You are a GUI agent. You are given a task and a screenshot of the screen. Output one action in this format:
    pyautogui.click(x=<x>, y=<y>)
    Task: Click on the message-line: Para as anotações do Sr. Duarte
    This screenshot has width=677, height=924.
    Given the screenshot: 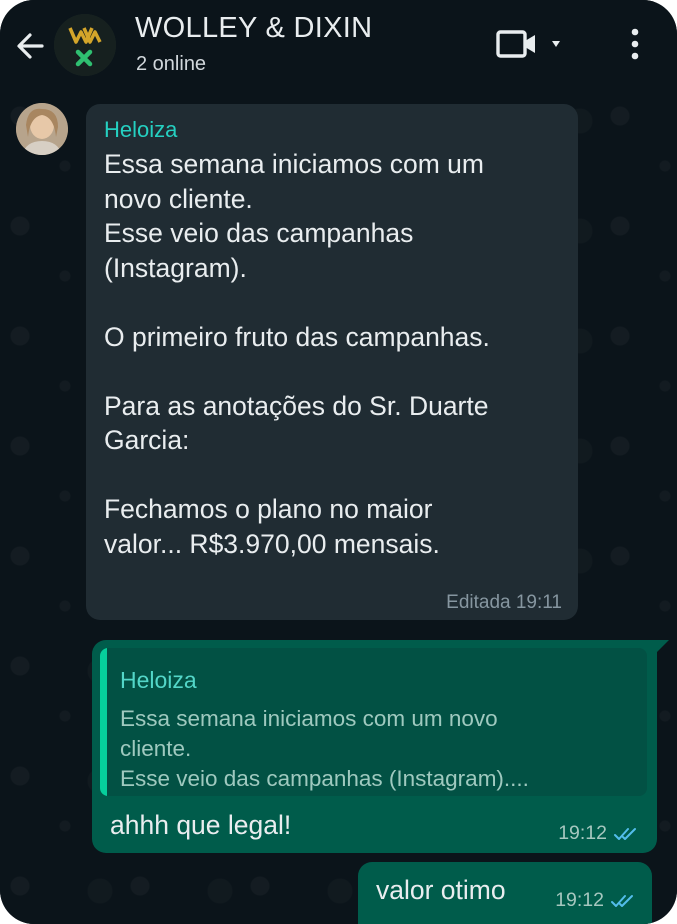 What is the action you would take?
    pyautogui.click(x=296, y=405)
    